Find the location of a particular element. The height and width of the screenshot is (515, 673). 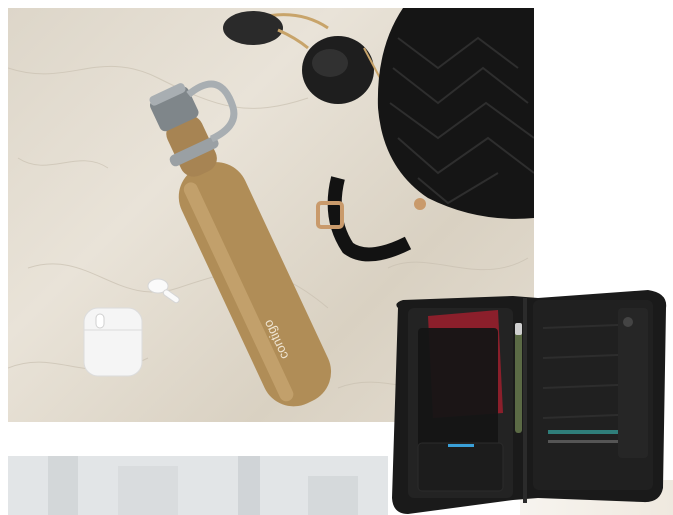

pen is located at coordinates (518, 378).